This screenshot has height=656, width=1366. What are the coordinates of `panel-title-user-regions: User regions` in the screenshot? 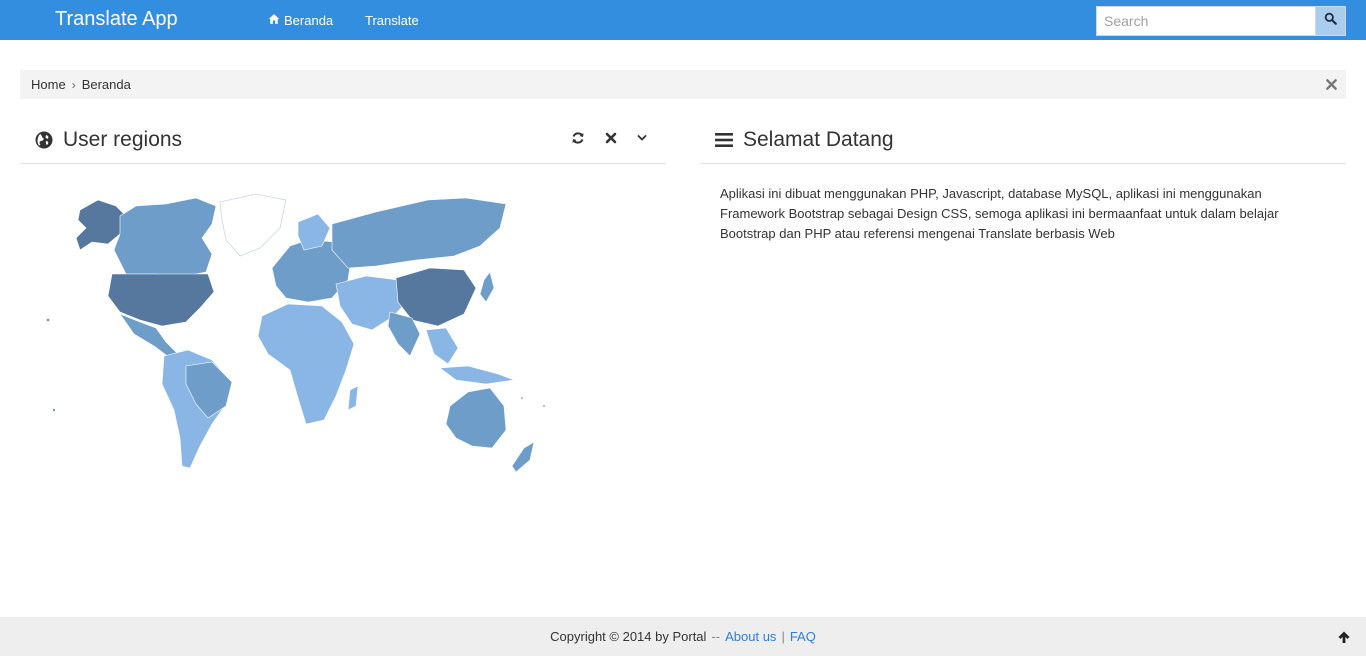 It's located at (108, 140).